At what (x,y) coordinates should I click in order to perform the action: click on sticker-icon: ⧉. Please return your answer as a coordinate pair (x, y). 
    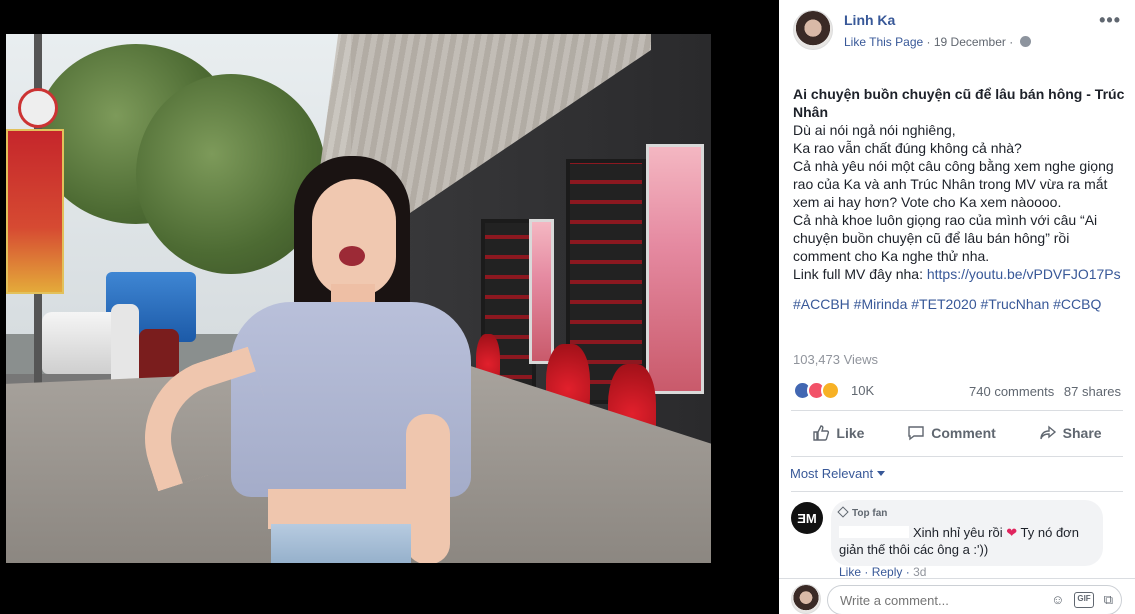
    Looking at the image, I should click on (1108, 600).